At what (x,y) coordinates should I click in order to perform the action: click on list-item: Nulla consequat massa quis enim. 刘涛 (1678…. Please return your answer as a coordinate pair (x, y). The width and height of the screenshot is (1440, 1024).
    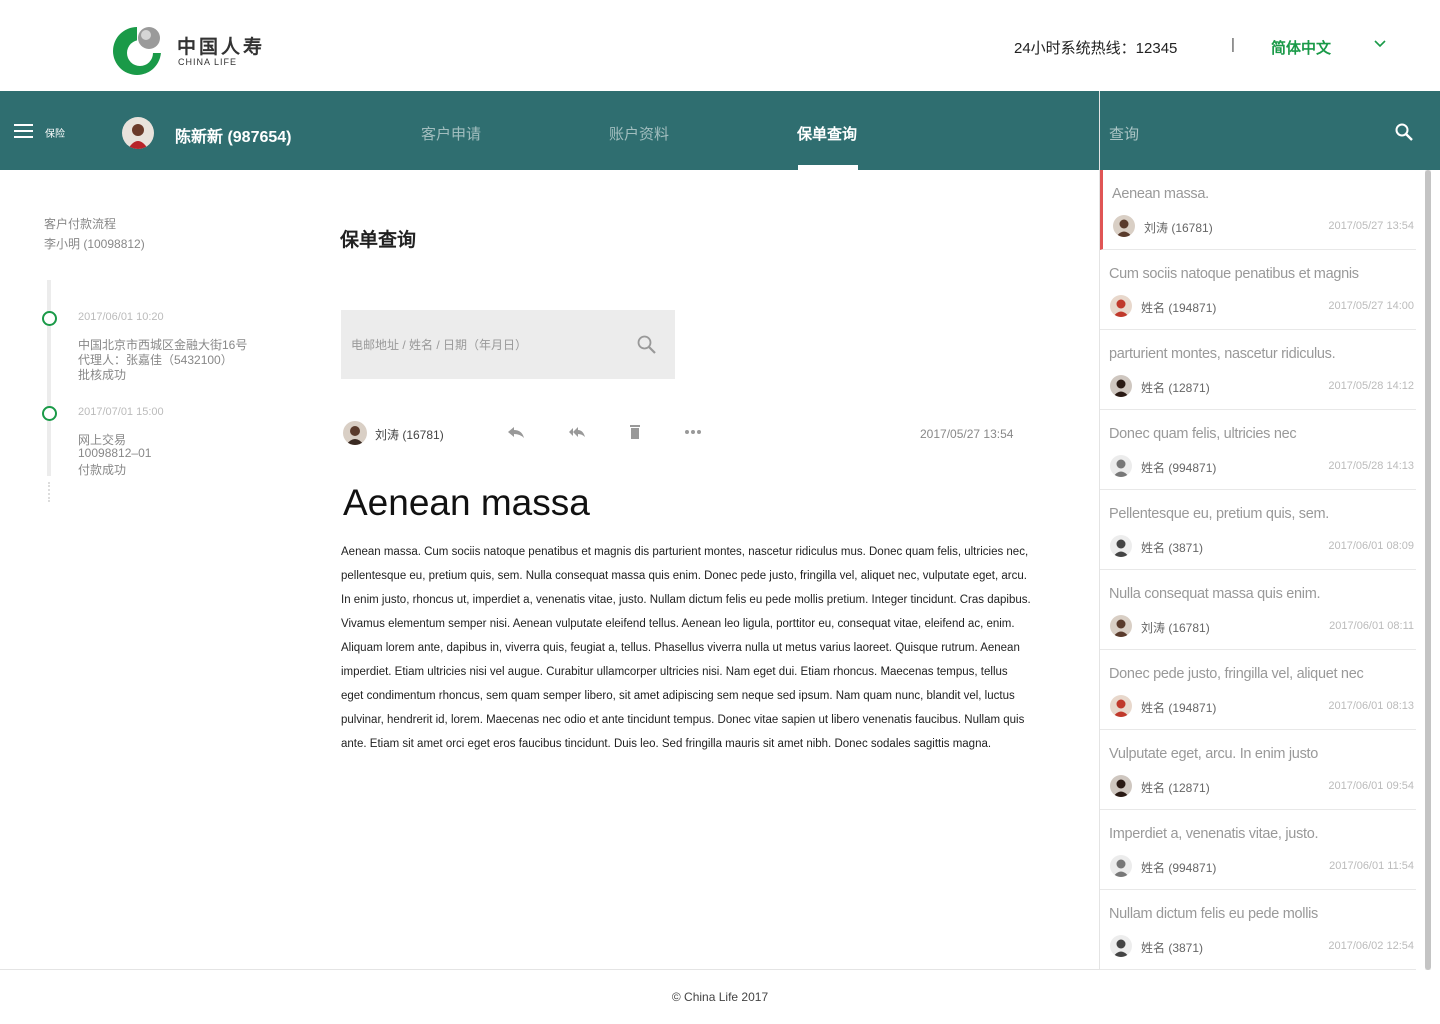
    Looking at the image, I should click on (1258, 610).